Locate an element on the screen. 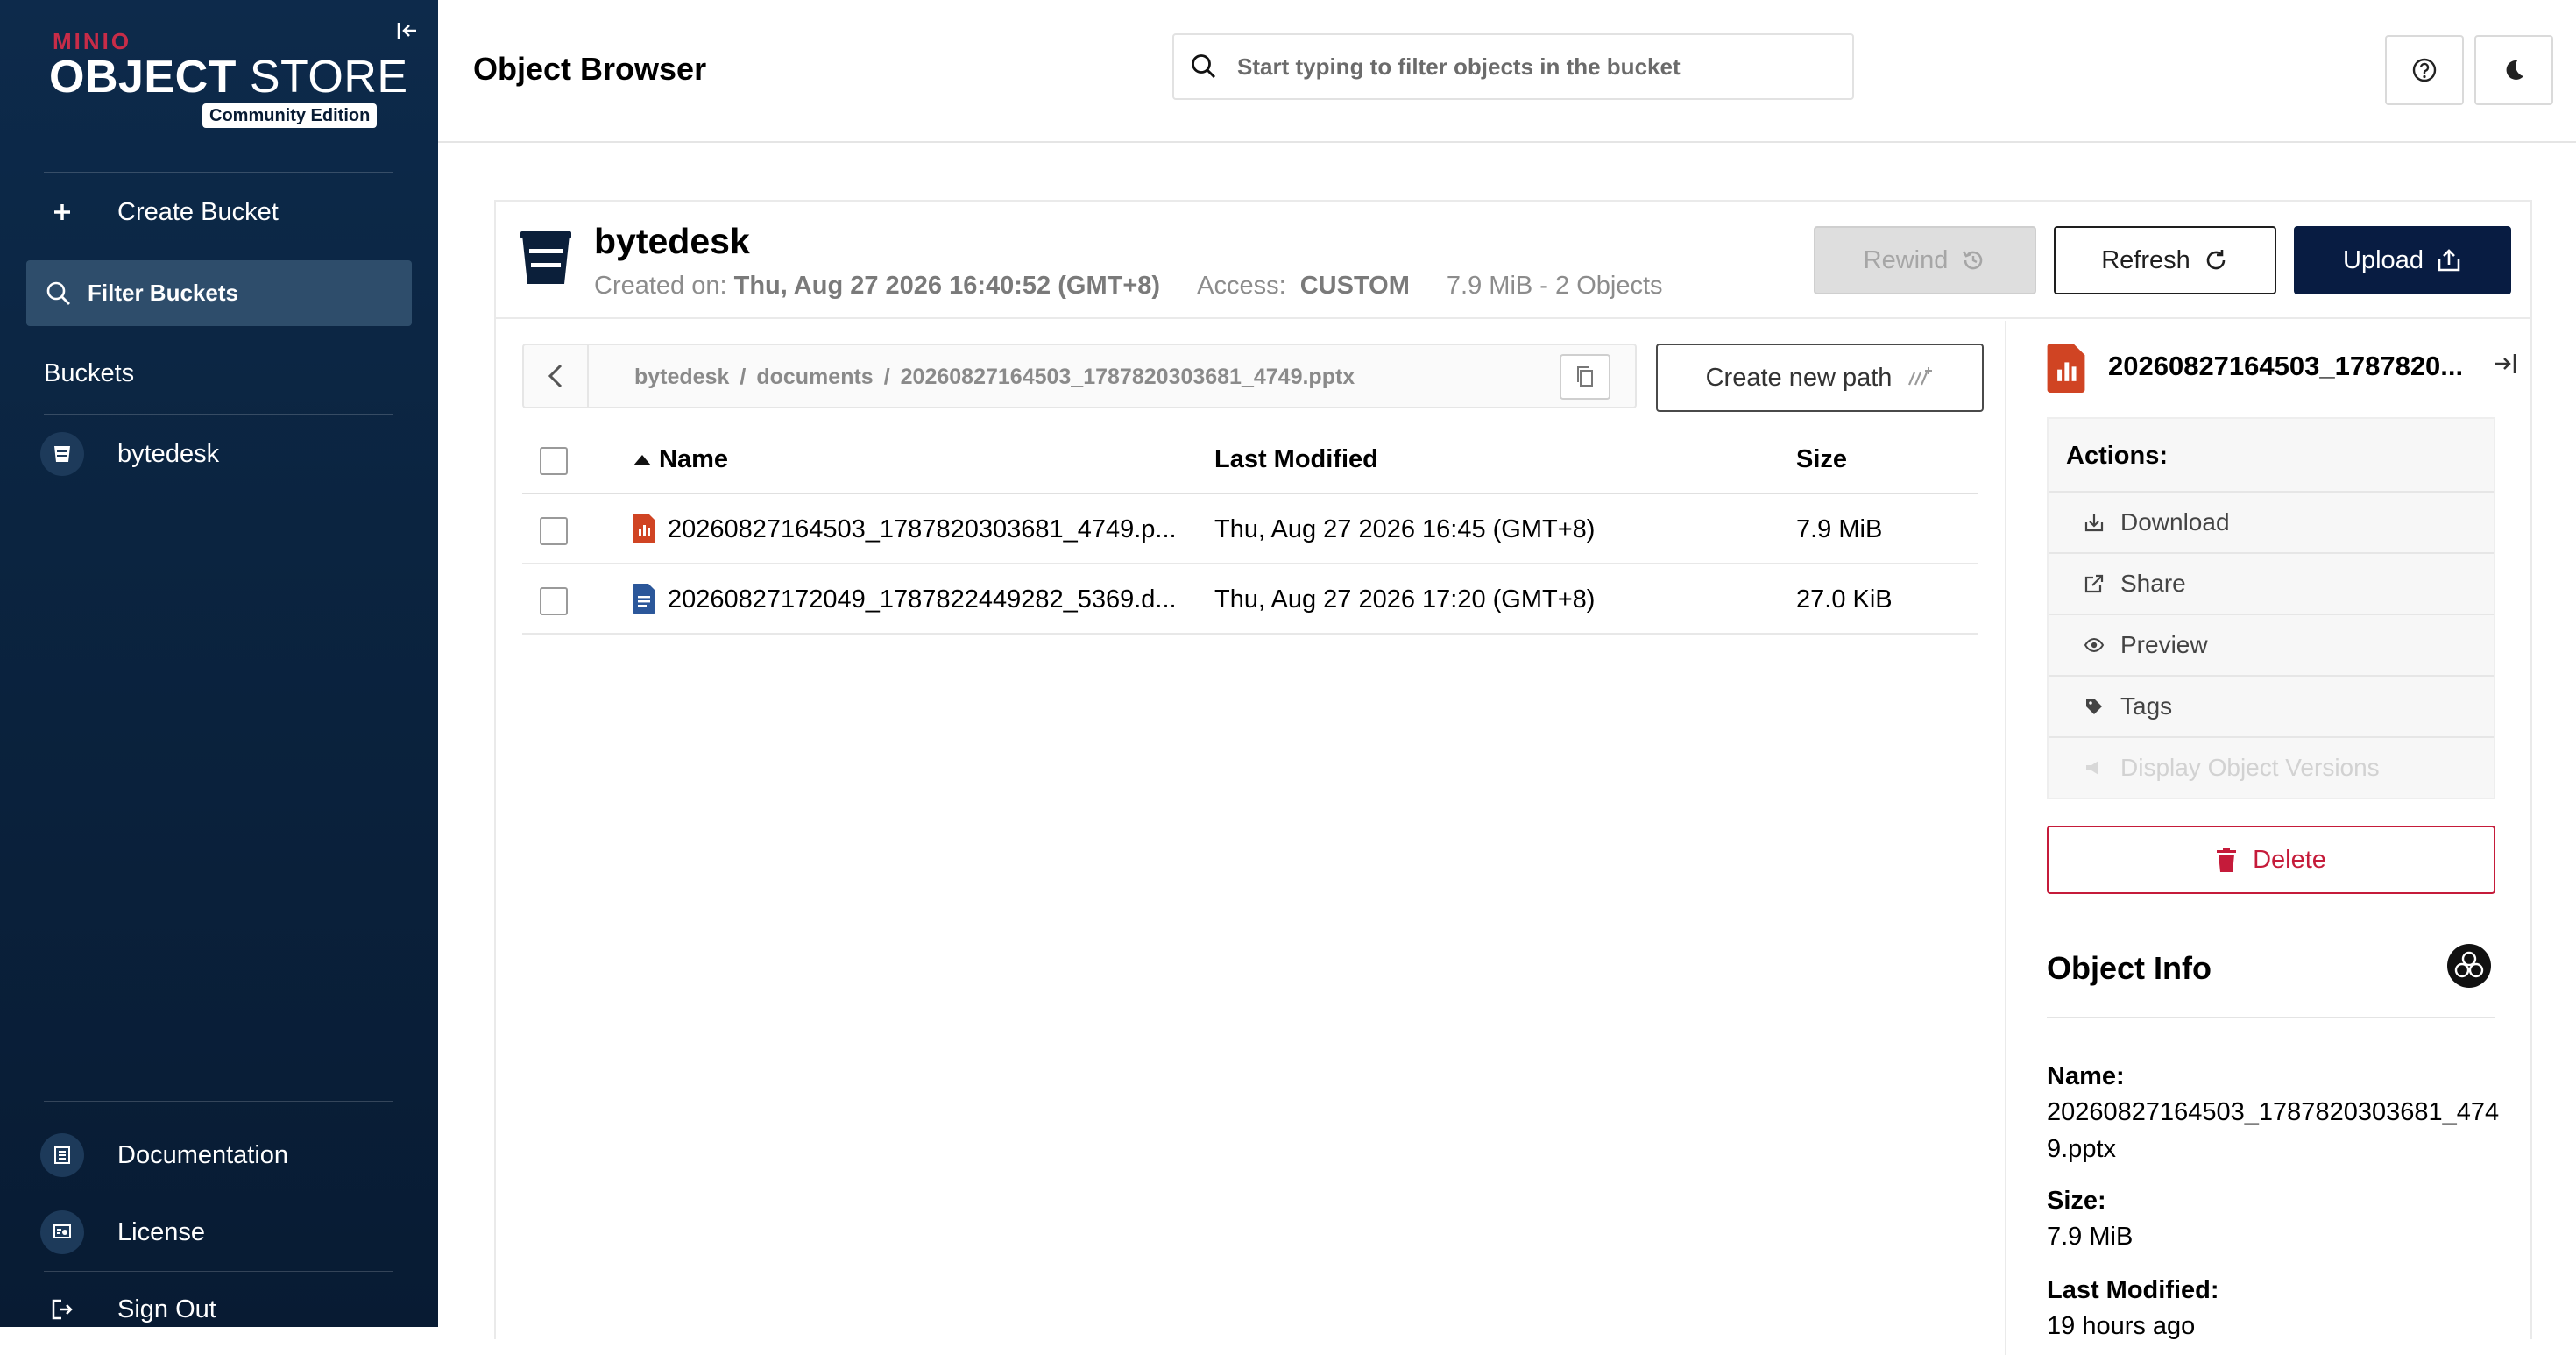  dark-mode-toggle is located at coordinates (2513, 70).